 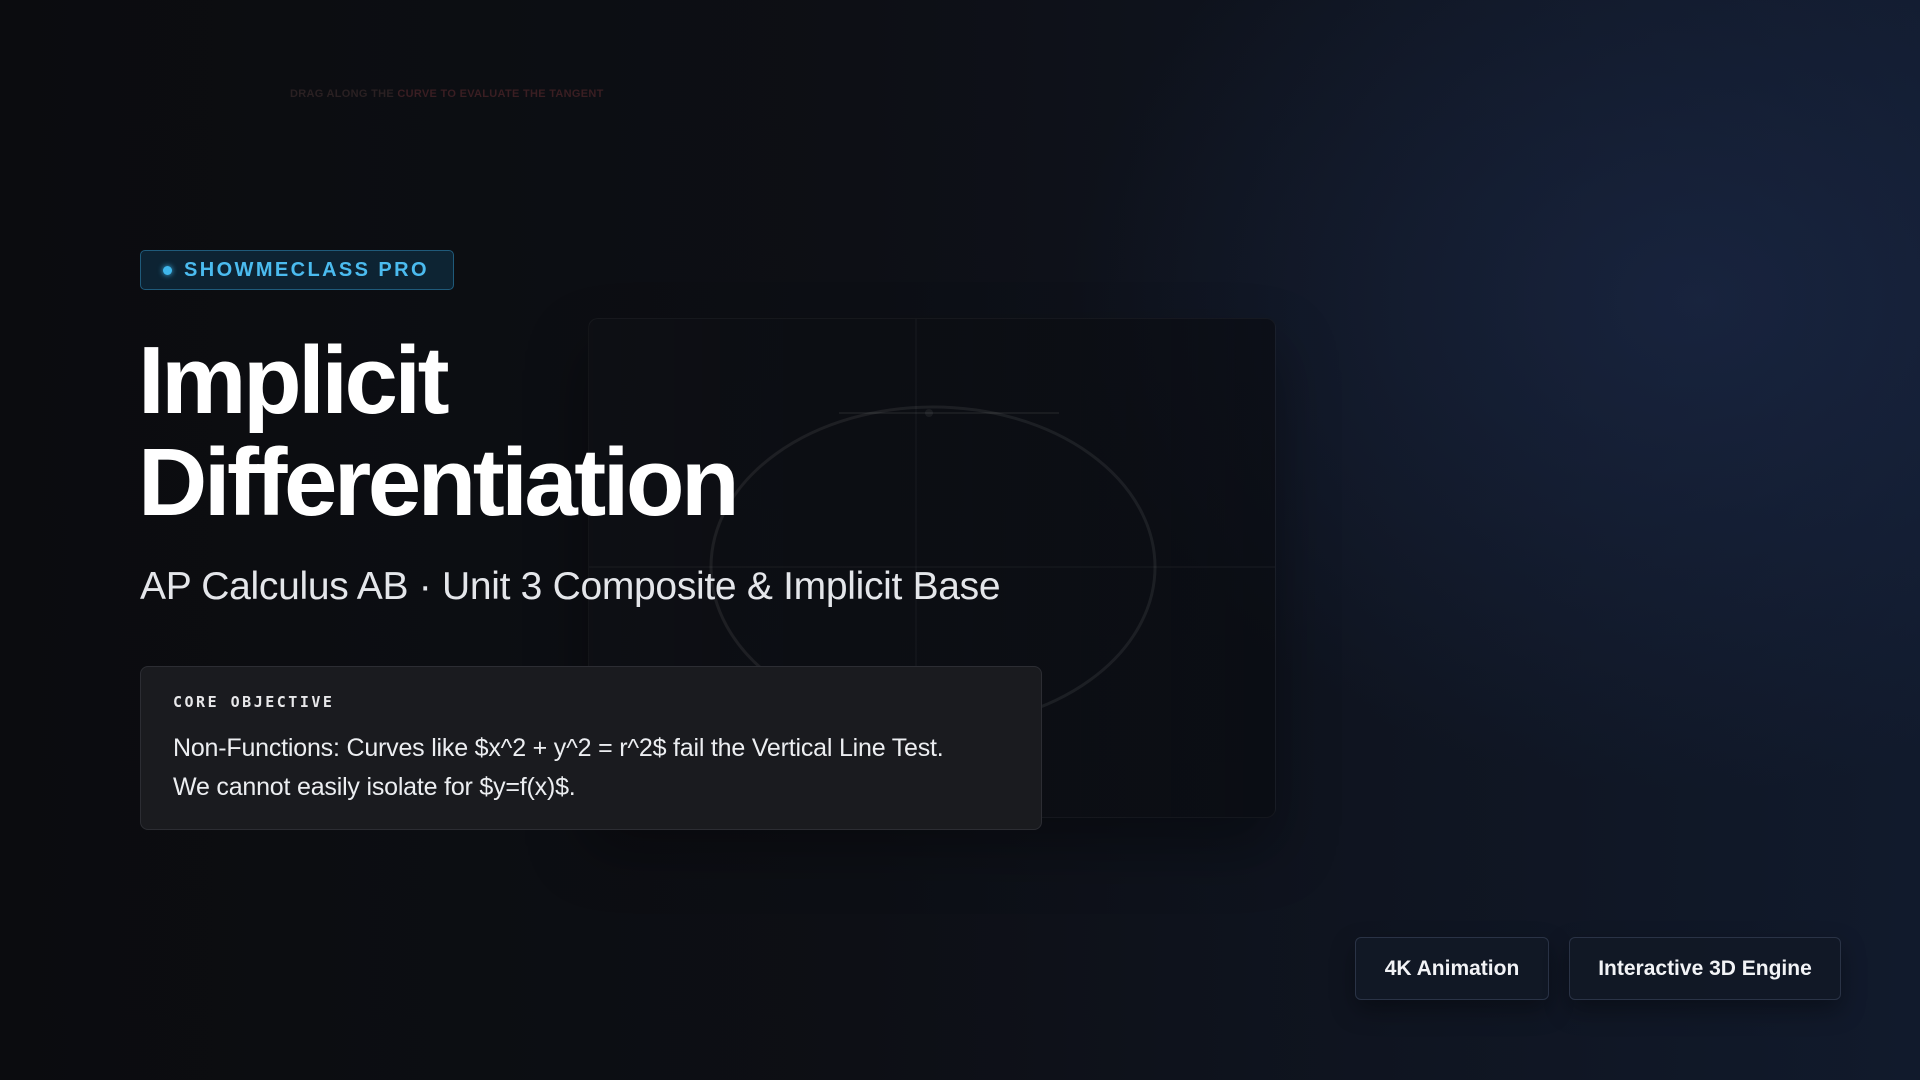 I want to click on page-title-line1: Implicit, so click(x=294, y=380).